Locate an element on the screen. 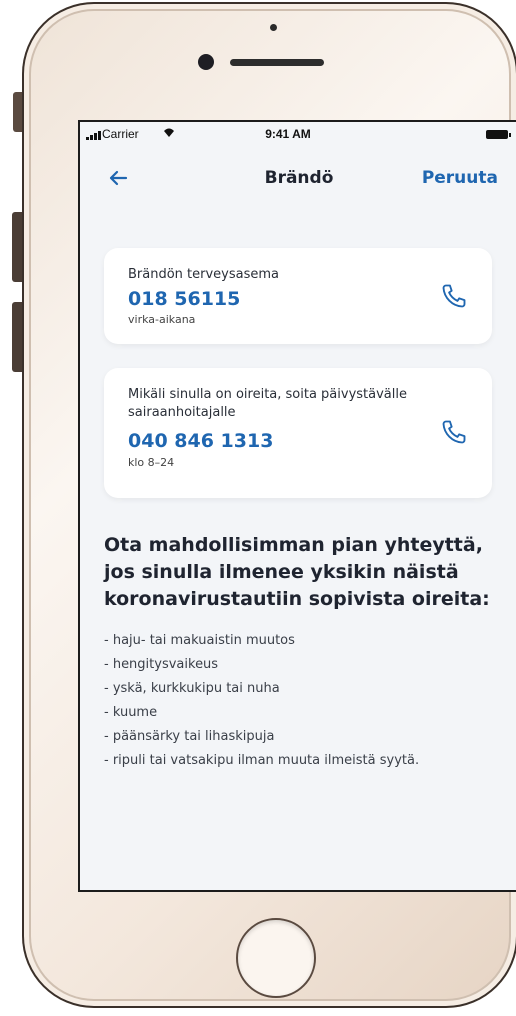 The height and width of the screenshot is (1016, 516). list-item: - päänsärky tai lihaskipuja is located at coordinates (189, 736).